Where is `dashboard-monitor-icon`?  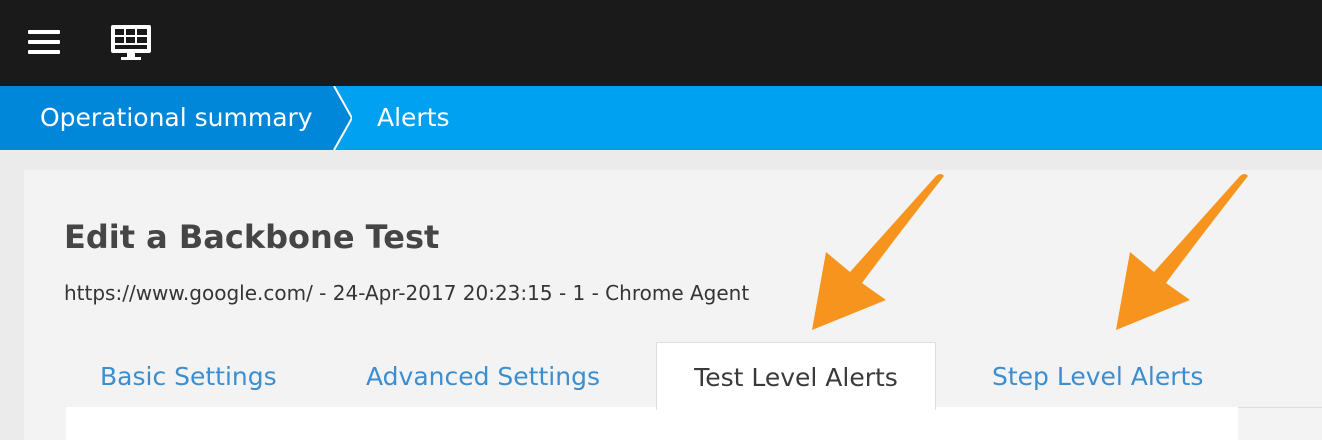
dashboard-monitor-icon is located at coordinates (131, 42).